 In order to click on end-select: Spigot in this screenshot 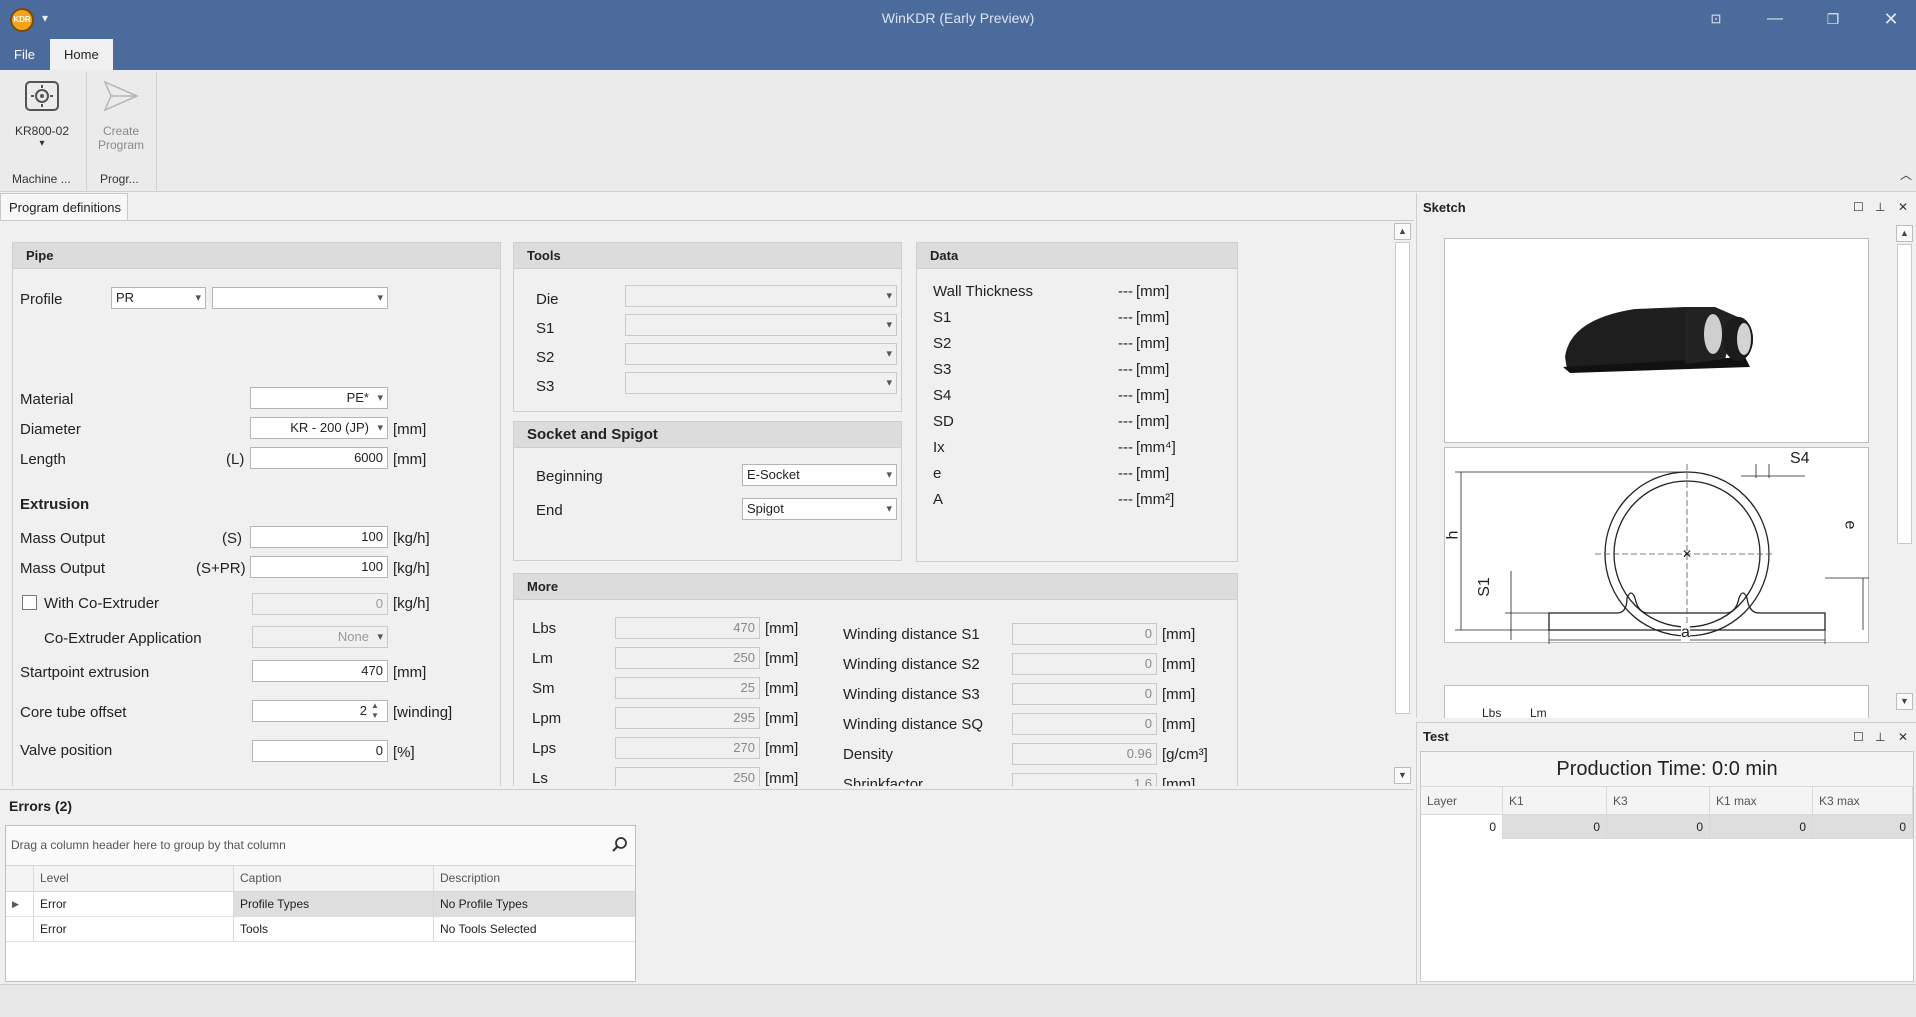, I will do `click(819, 509)`.